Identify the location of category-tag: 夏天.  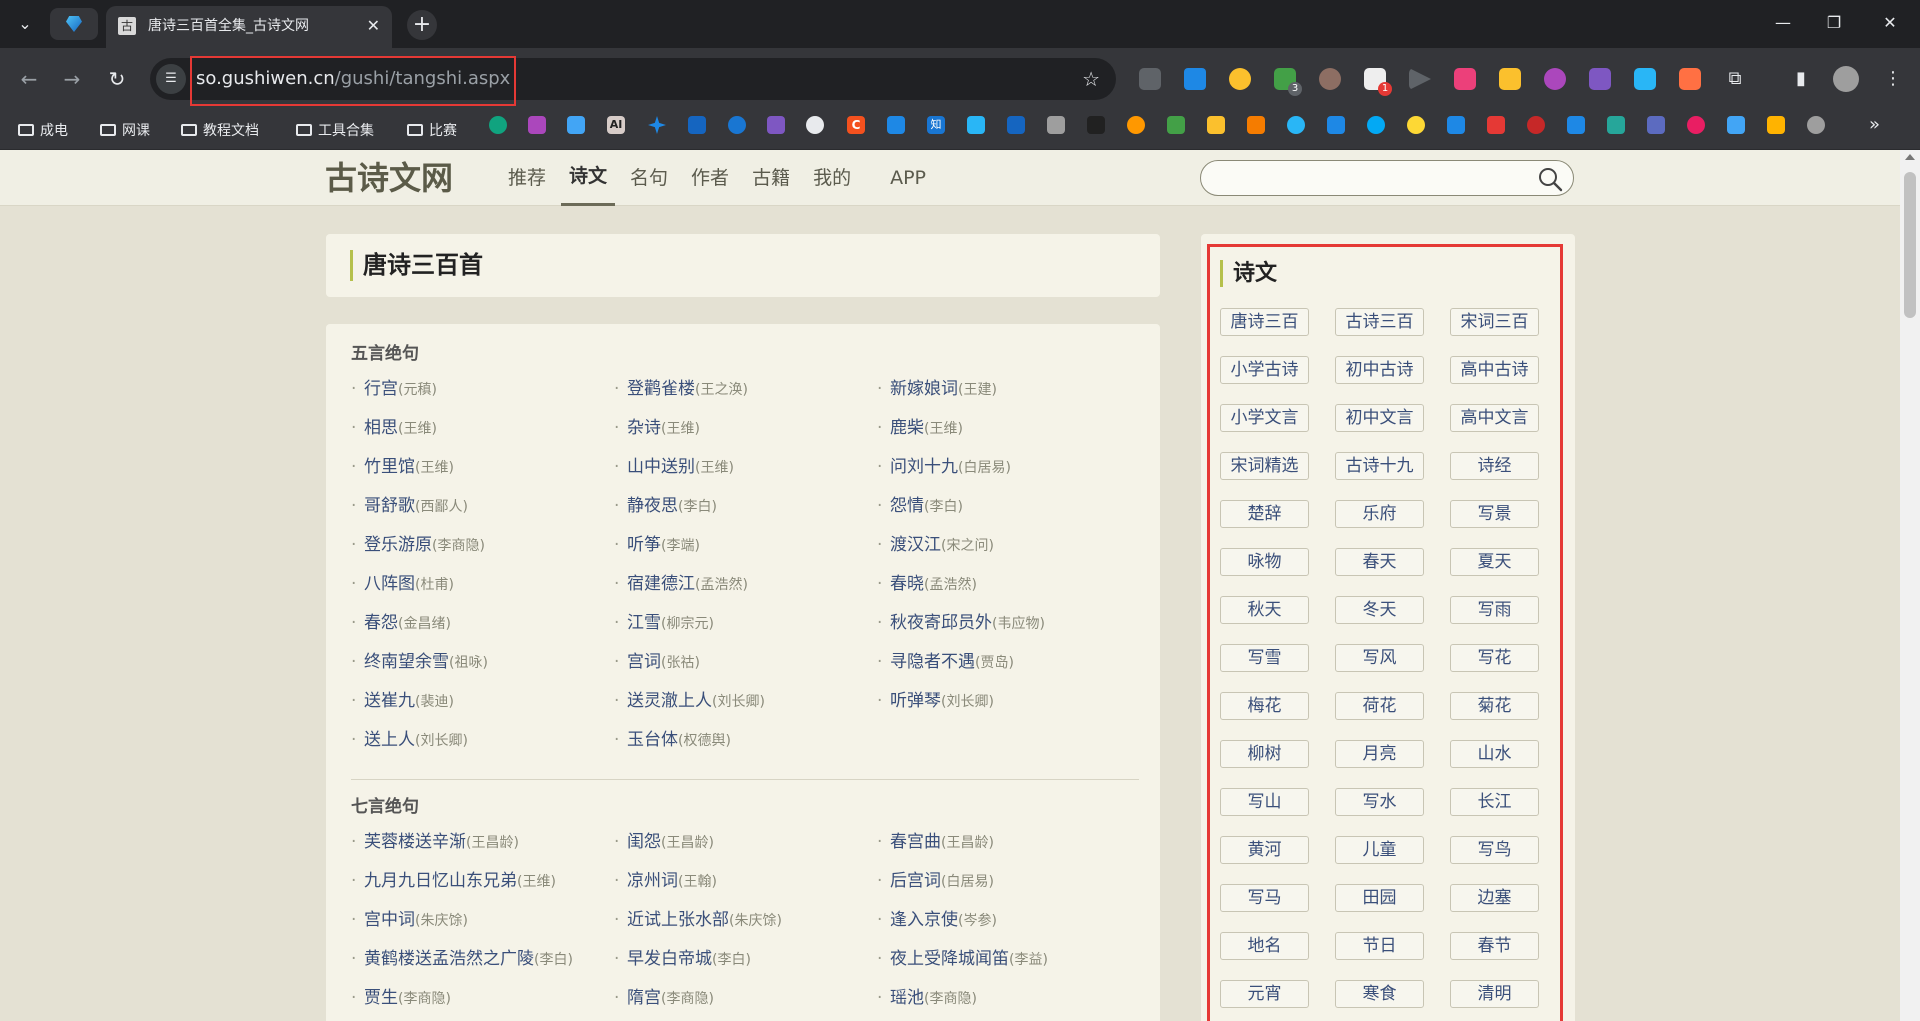
(1494, 562).